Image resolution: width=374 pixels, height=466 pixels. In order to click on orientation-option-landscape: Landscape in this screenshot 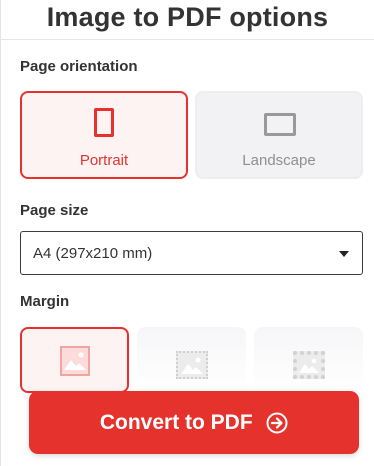, I will do `click(279, 135)`.